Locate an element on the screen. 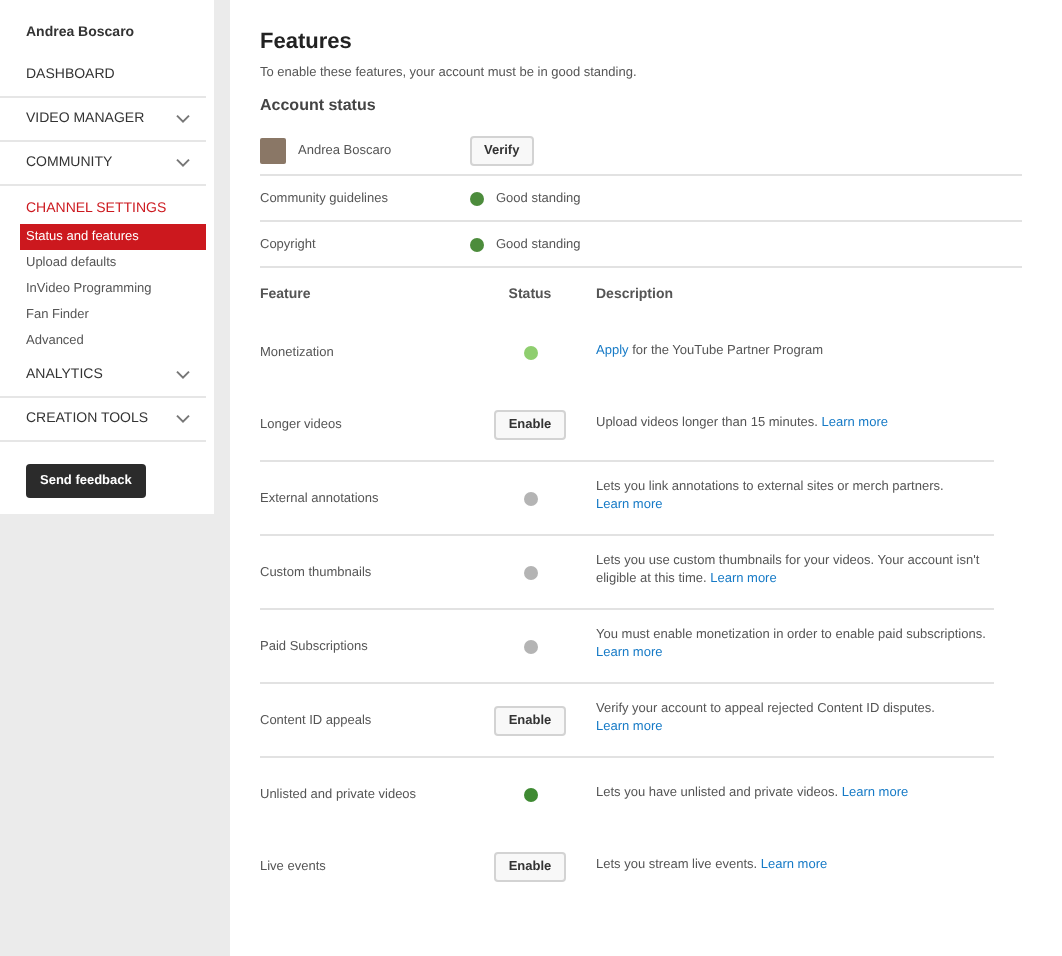 The height and width of the screenshot is (956, 1062). section-heading: Account status is located at coordinates (319, 105).